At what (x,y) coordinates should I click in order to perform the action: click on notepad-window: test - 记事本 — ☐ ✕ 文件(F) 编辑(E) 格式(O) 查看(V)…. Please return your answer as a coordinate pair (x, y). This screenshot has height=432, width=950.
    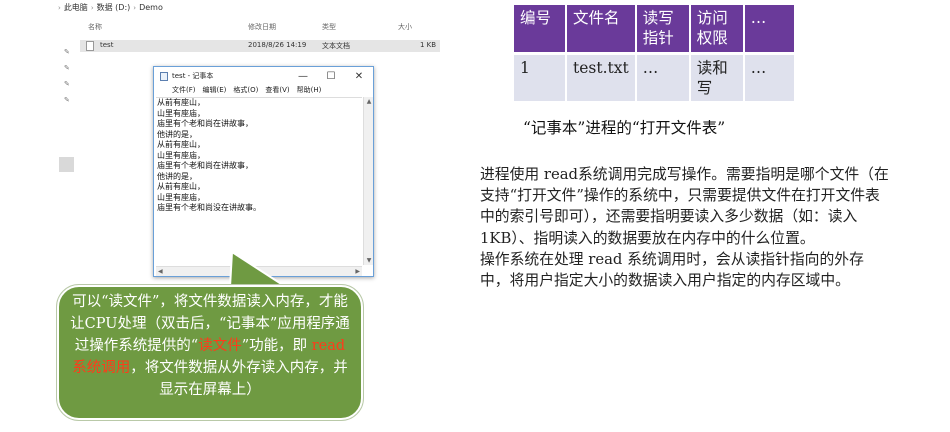
    Looking at the image, I should click on (263, 171).